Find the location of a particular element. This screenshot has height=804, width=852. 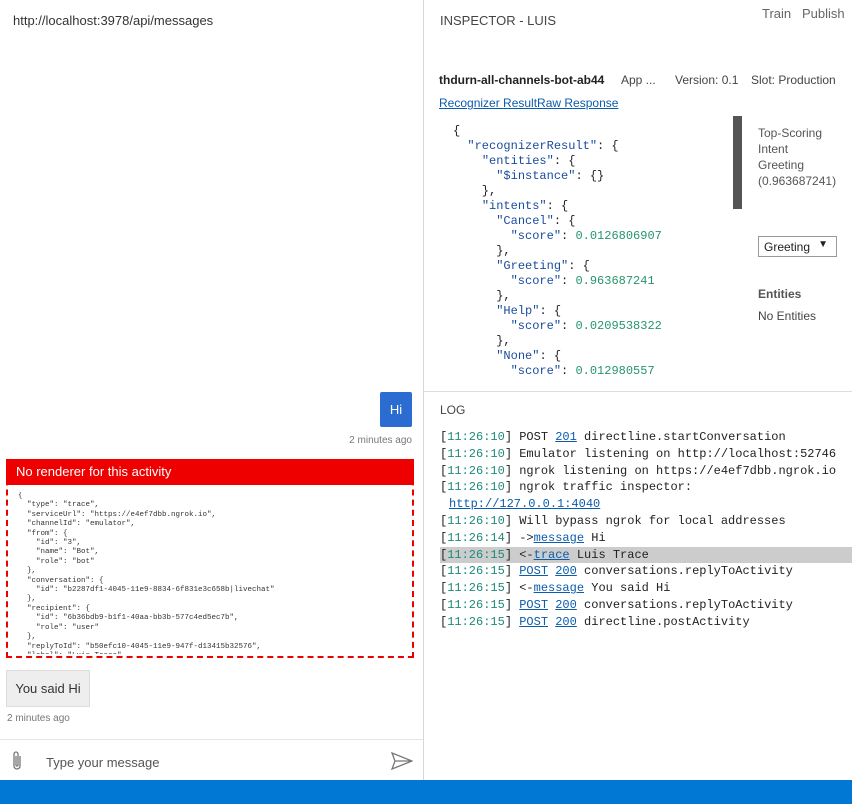

train-button: Train is located at coordinates (776, 13).